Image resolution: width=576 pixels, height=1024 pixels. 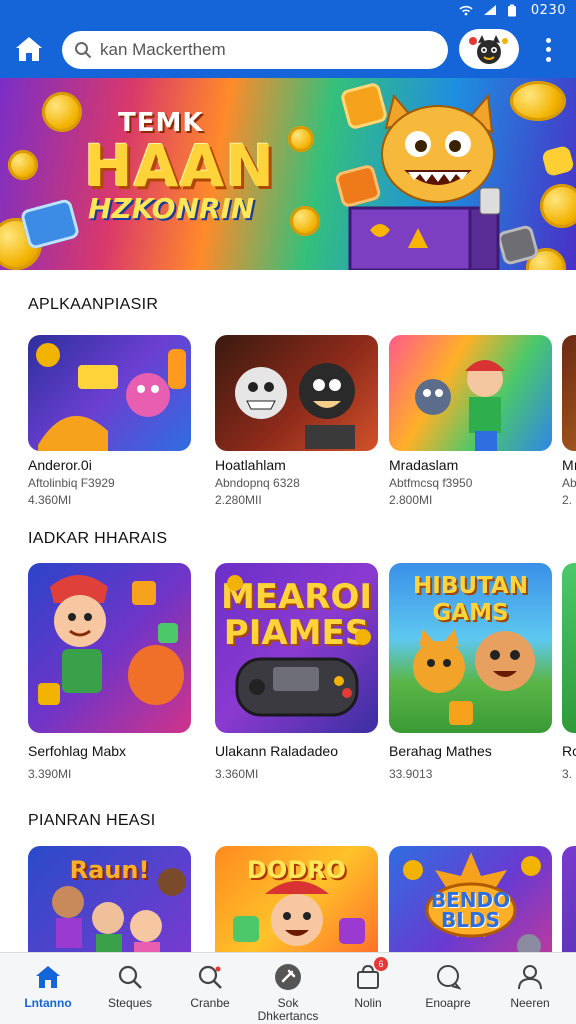 I want to click on app-card: Serfohlag Mabx 3.390MI, so click(x=109, y=672).